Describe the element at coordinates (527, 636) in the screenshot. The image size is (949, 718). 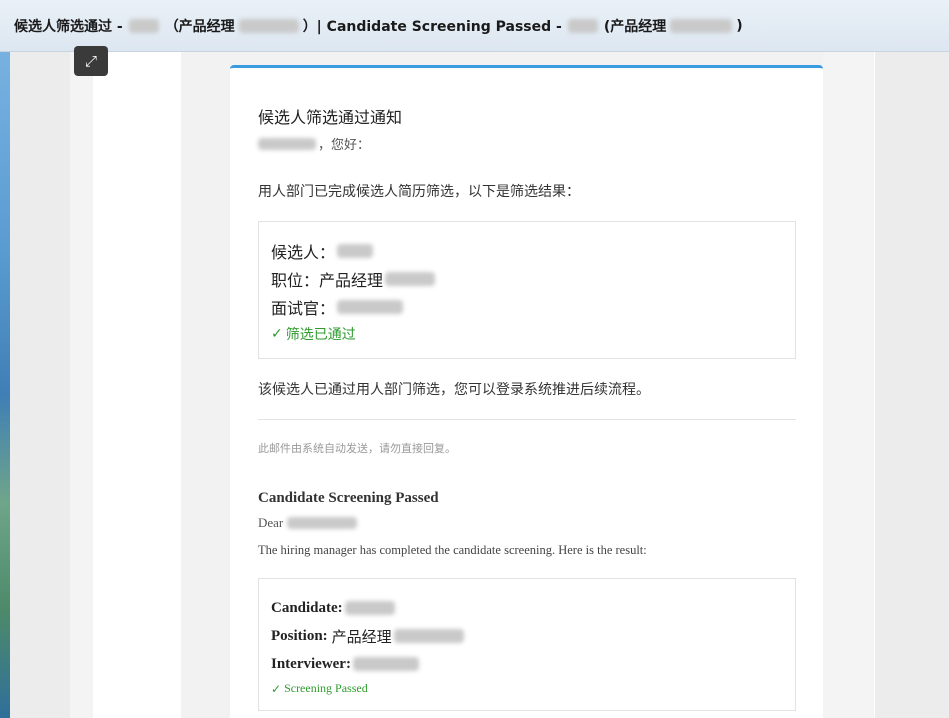
I see `en-position-row: Position: 产品经理` at that location.